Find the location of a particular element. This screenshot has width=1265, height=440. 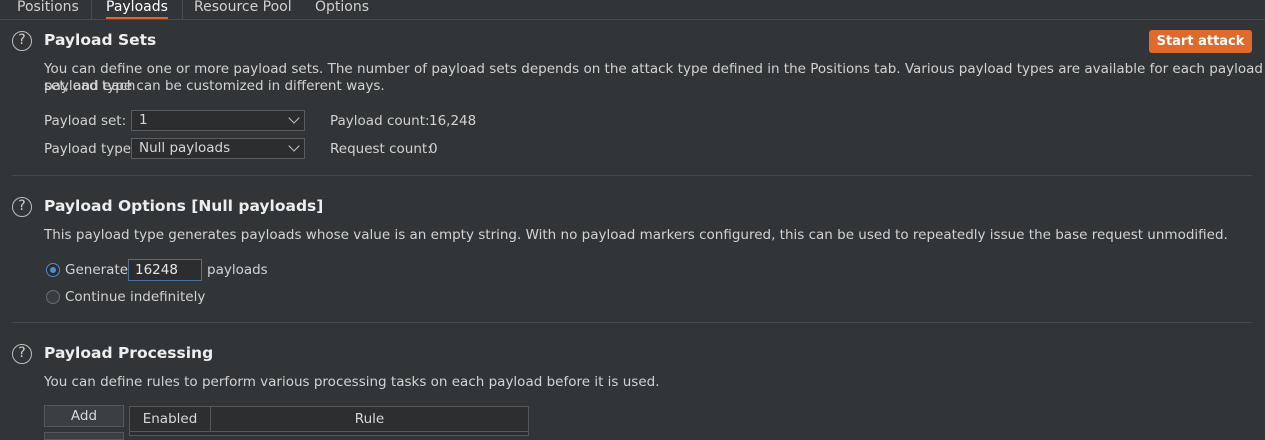

tab-payloads: Payloads is located at coordinates (137, 9).